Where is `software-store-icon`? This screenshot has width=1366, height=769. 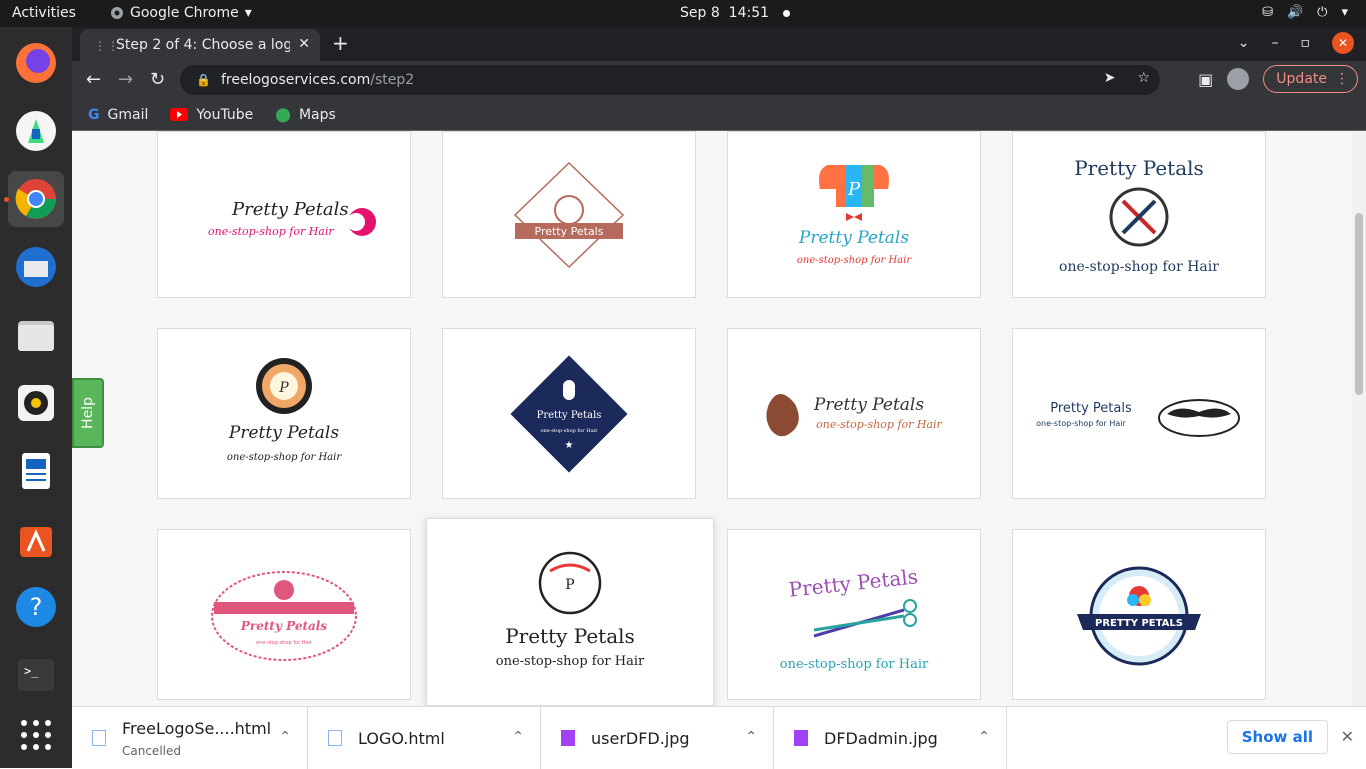
software-store-icon is located at coordinates (36, 539).